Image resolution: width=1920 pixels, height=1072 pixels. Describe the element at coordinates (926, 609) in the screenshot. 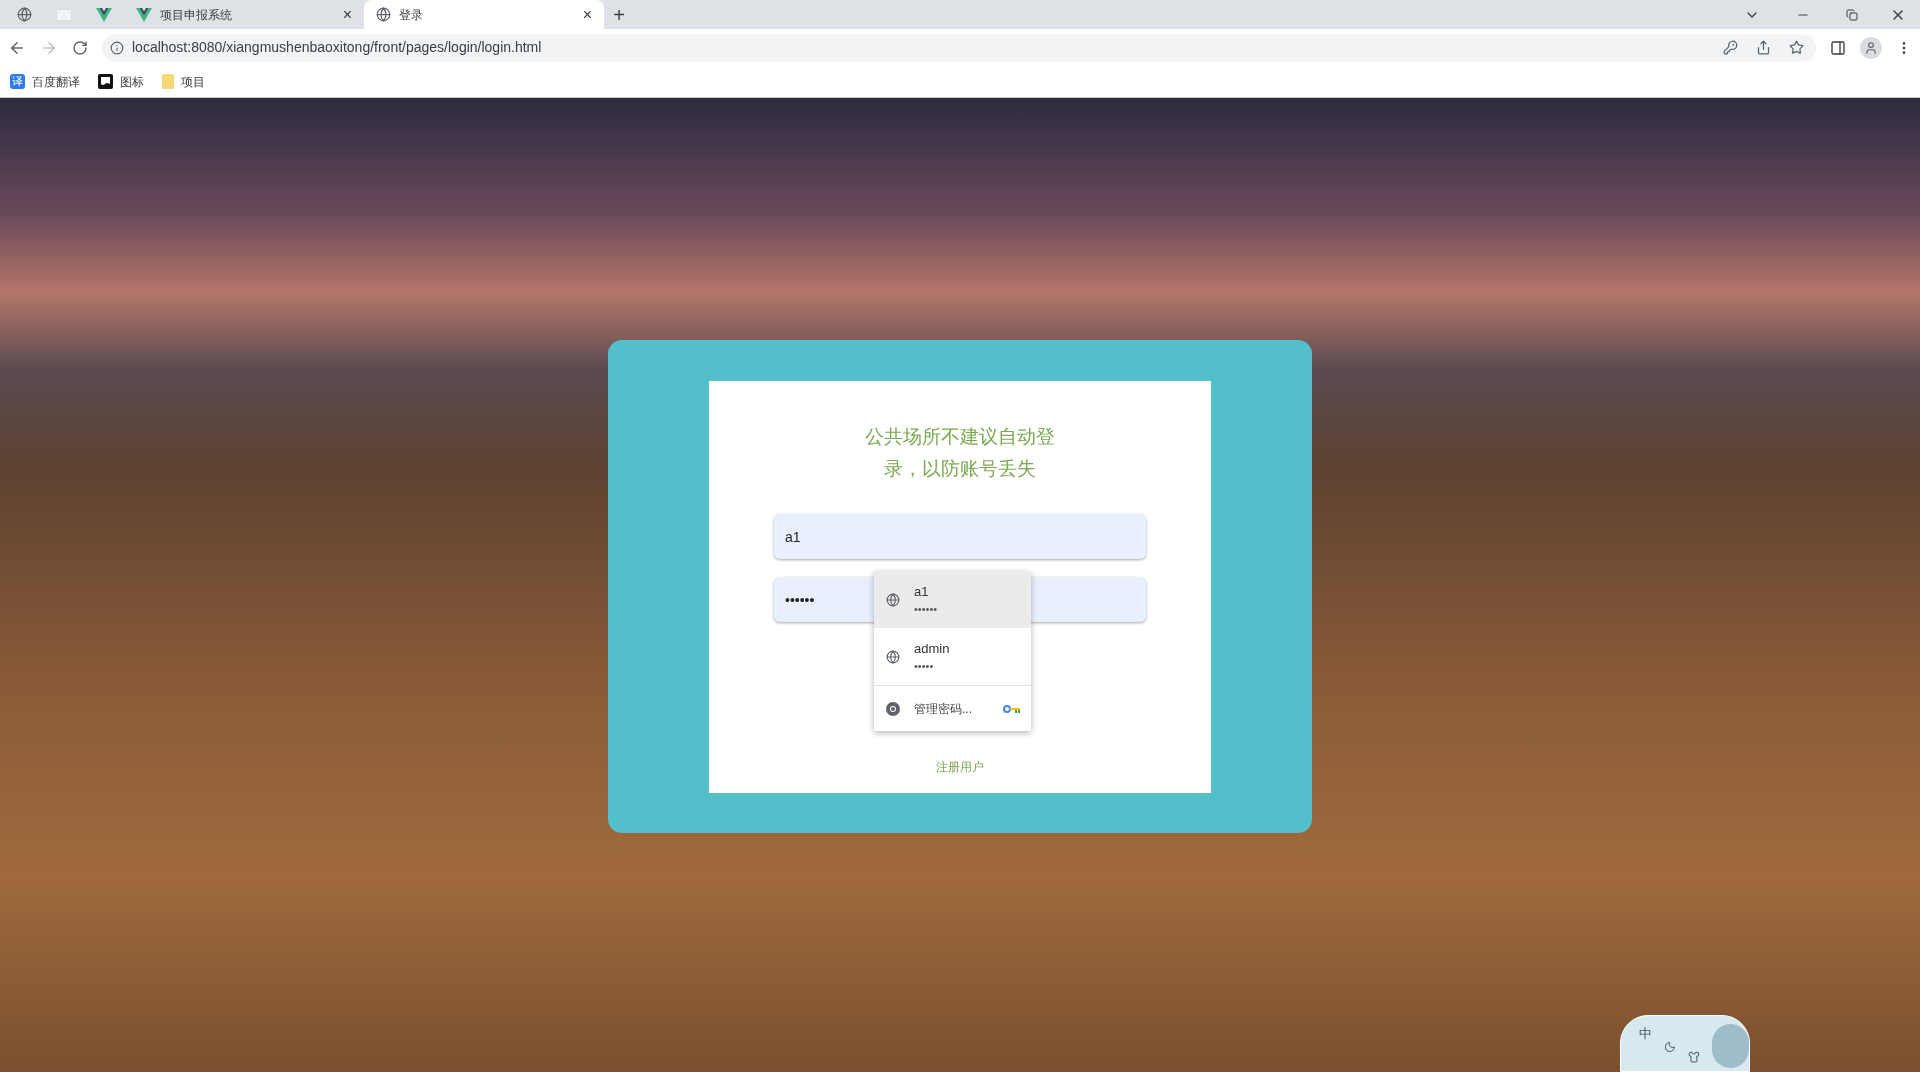

I see `saved-password: ••••••` at that location.